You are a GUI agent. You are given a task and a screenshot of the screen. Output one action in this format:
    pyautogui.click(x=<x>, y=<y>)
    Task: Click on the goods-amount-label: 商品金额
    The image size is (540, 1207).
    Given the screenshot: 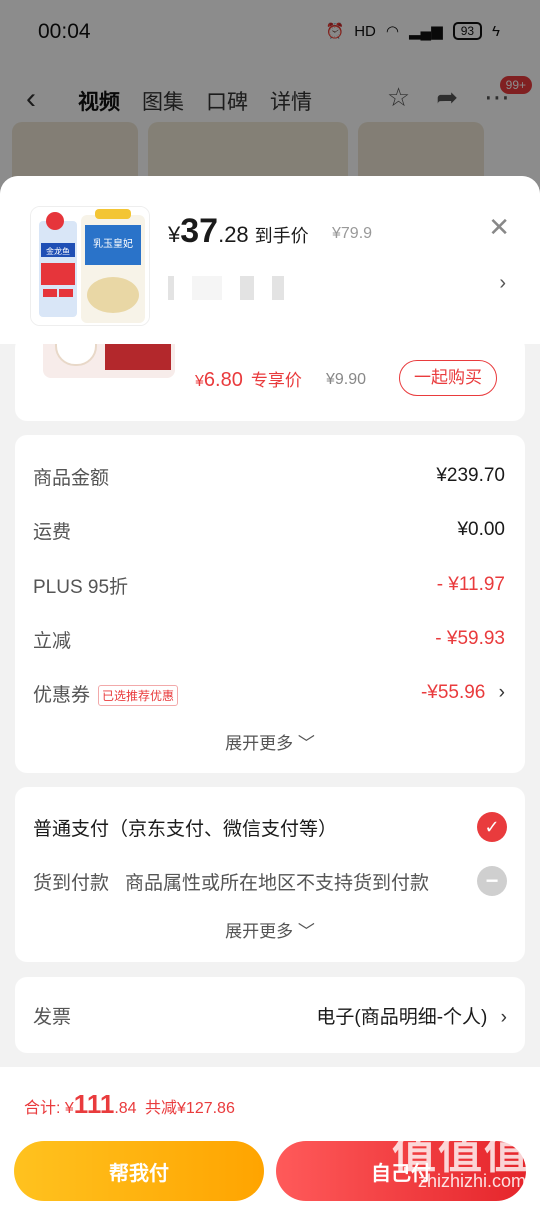 What is the action you would take?
    pyautogui.click(x=71, y=478)
    